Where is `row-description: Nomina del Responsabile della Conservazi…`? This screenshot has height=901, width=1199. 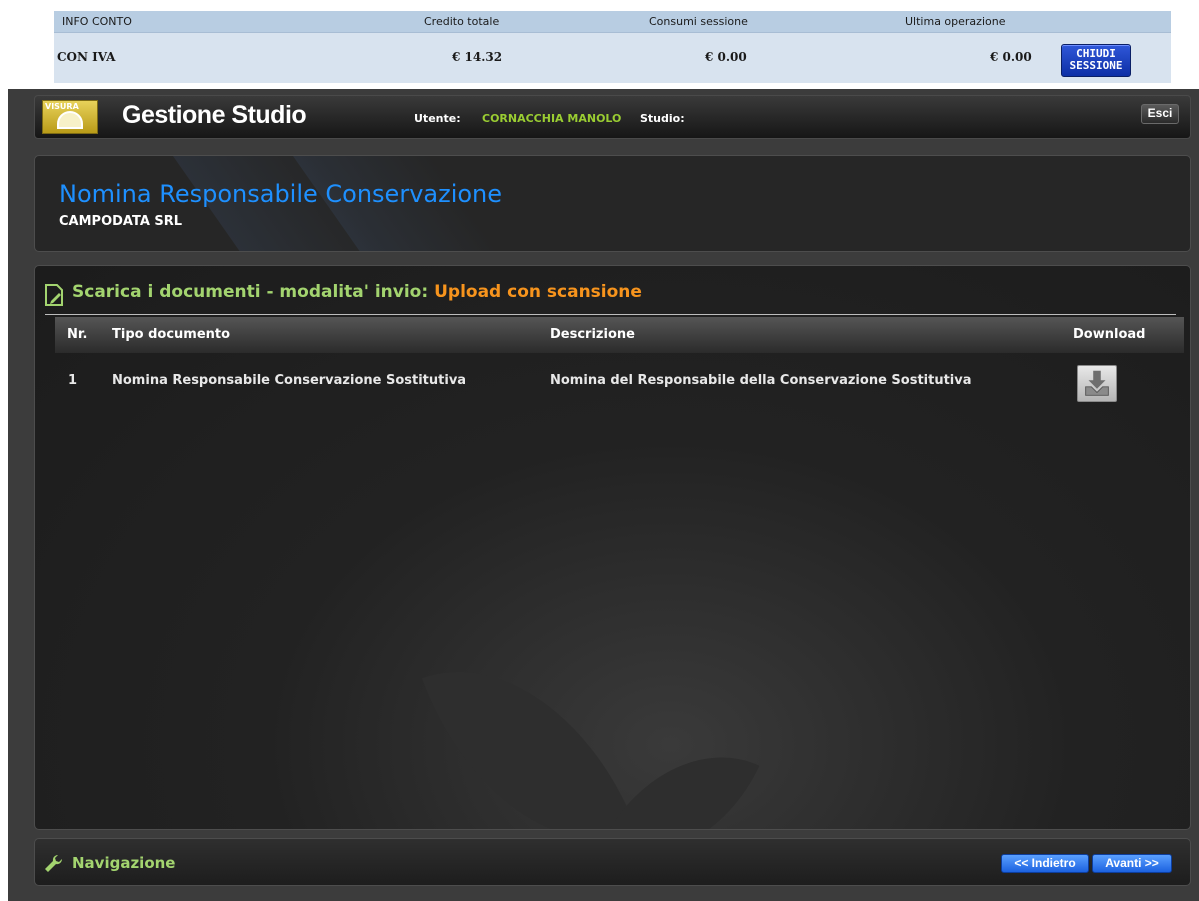 row-description: Nomina del Responsabile della Conservazi… is located at coordinates (761, 380).